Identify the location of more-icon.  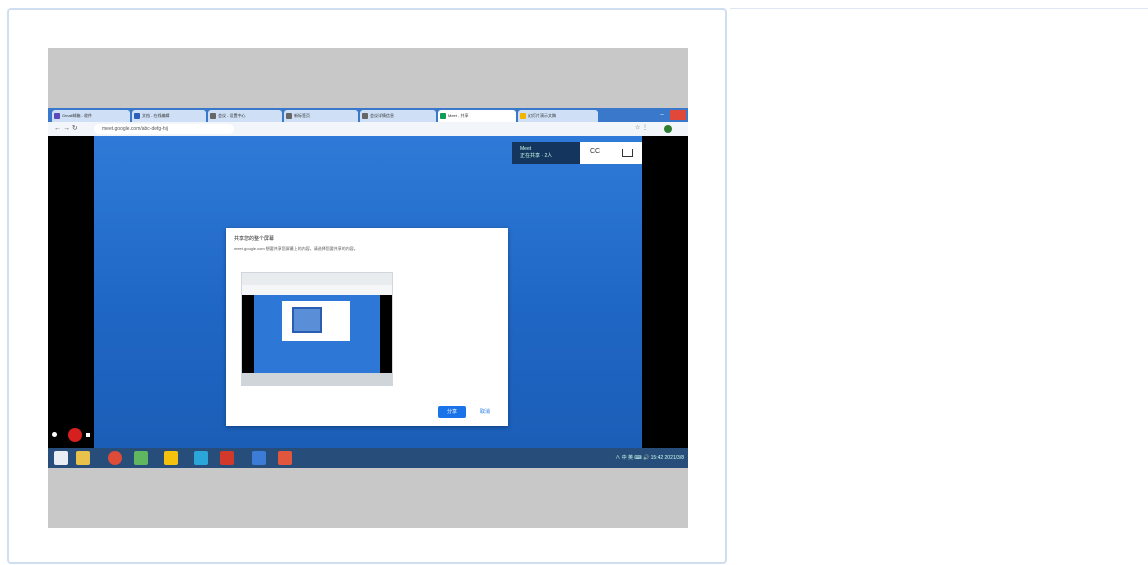
(88, 435).